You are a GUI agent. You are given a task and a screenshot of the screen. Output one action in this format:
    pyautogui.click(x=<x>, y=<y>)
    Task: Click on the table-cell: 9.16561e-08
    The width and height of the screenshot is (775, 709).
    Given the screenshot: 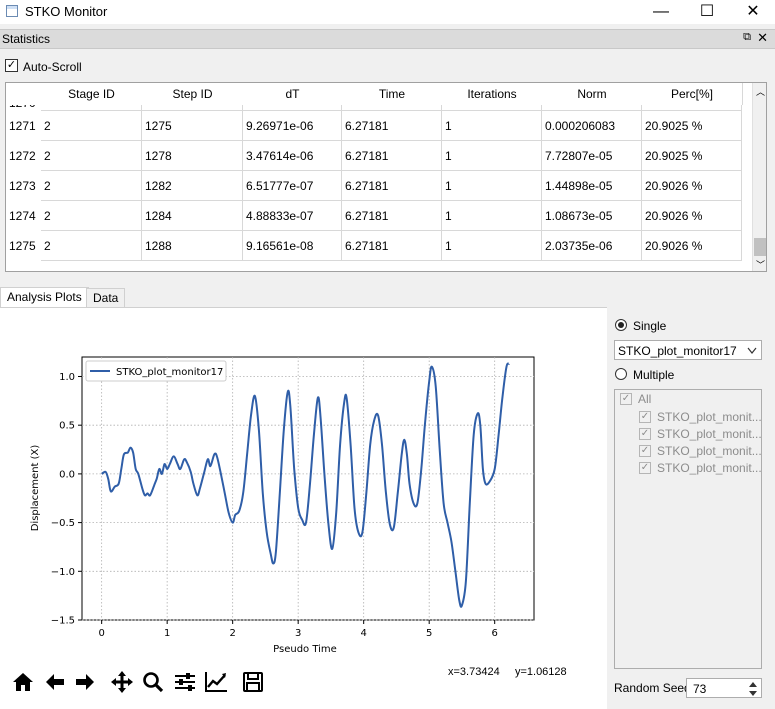 What is the action you would take?
    pyautogui.click(x=292, y=246)
    